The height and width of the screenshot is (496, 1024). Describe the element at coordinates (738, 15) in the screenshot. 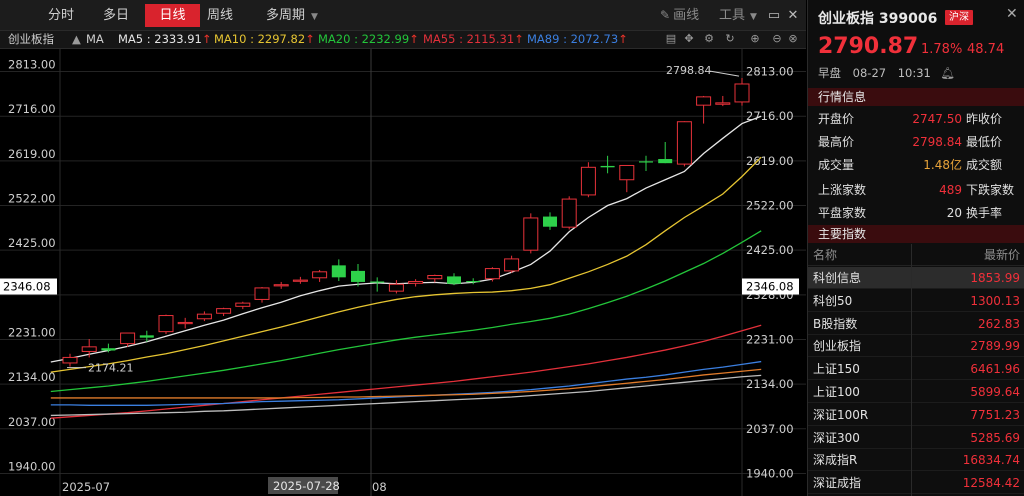

I see `tools-button: 工具 ▼` at that location.